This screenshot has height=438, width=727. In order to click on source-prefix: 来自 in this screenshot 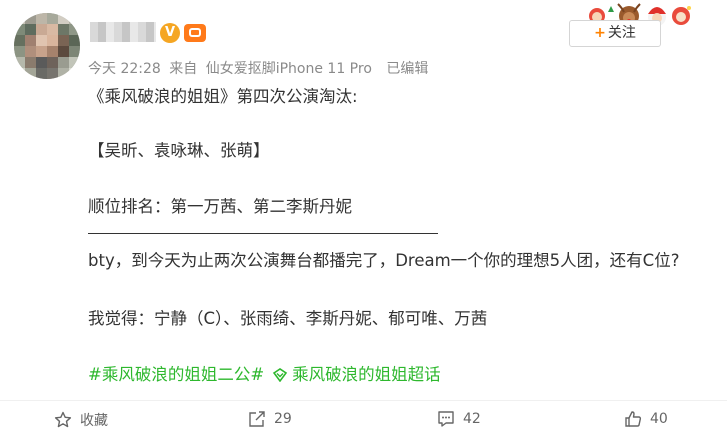, I will do `click(183, 69)`.